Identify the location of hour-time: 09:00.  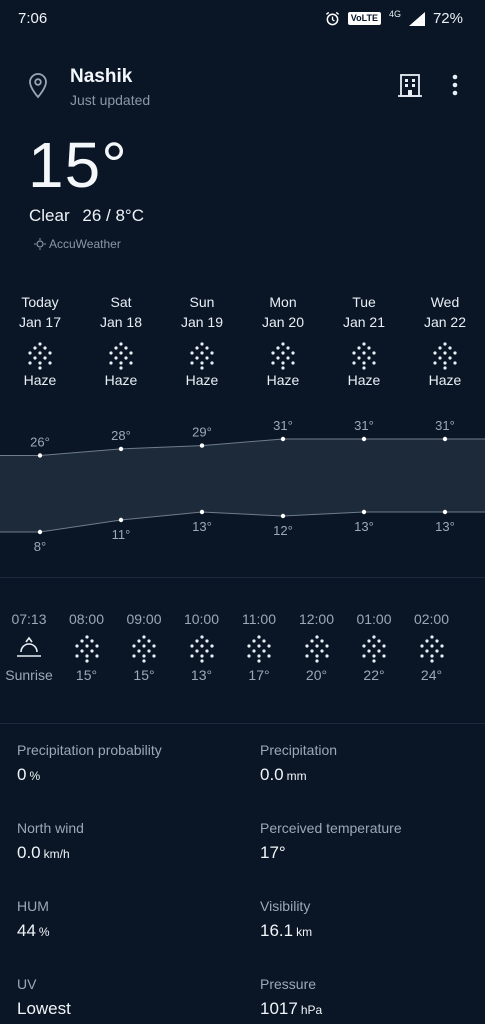
(144, 619).